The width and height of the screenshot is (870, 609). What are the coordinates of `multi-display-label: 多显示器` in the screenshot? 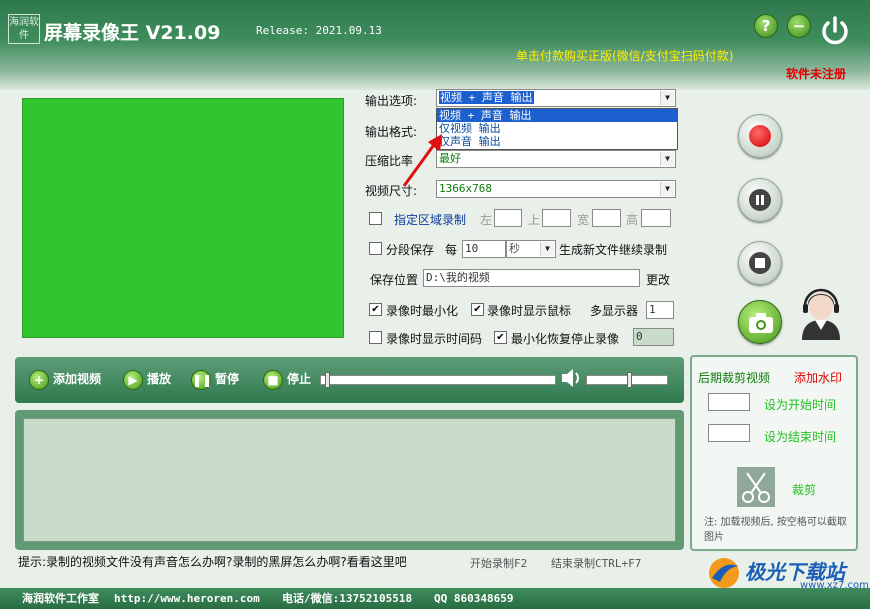 It's located at (614, 311).